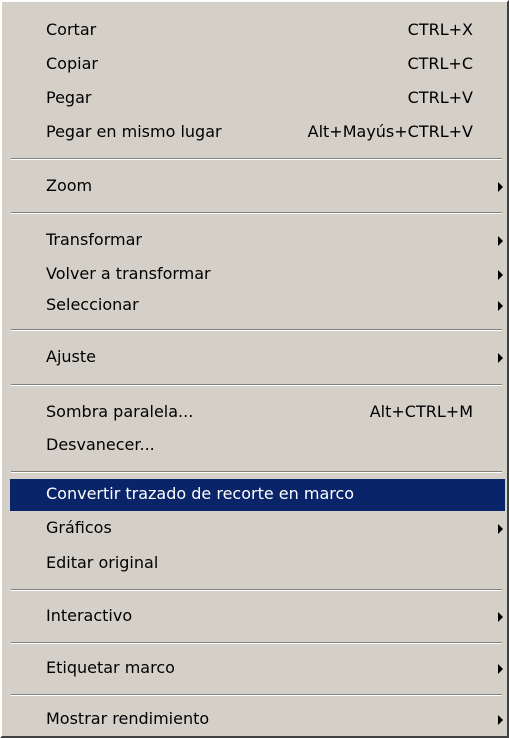  Describe the element at coordinates (257, 31) in the screenshot. I see `menu-item-cortar: Cortar CTRL+X` at that location.